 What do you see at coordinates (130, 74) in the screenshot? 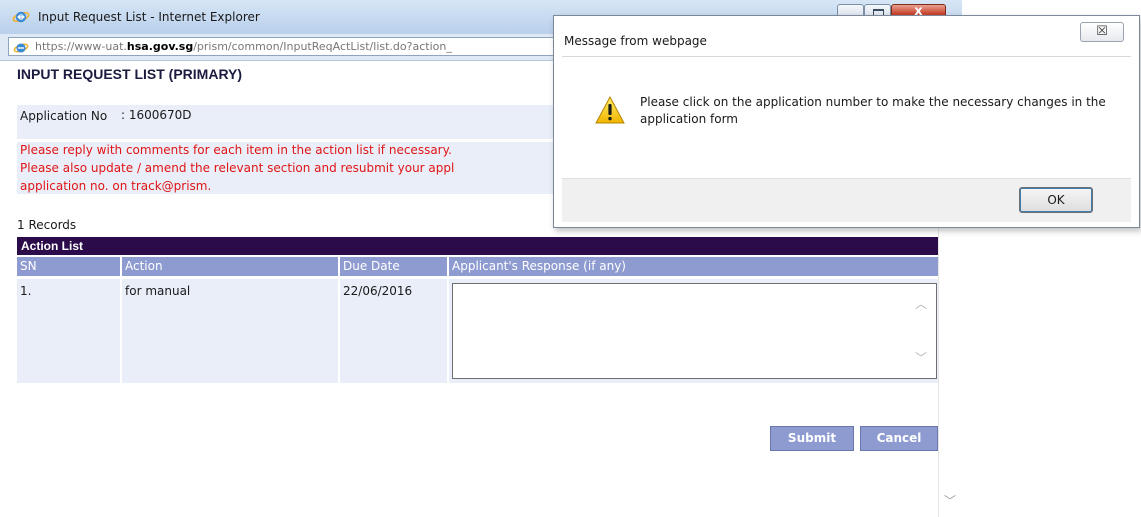
I see `page-title: INPUT REQUEST LIST (PRIMARY)` at bounding box center [130, 74].